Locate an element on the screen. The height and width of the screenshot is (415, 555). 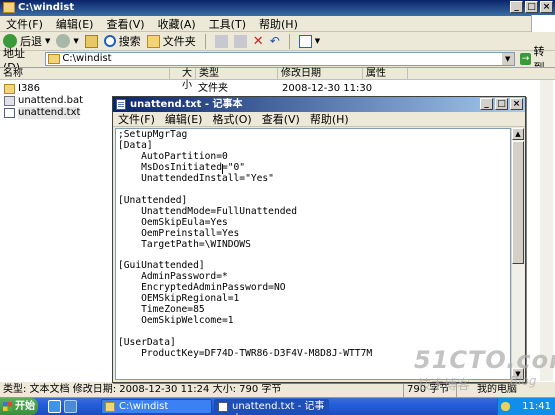
menu-favorites: 收藏(A) is located at coordinates (177, 24).